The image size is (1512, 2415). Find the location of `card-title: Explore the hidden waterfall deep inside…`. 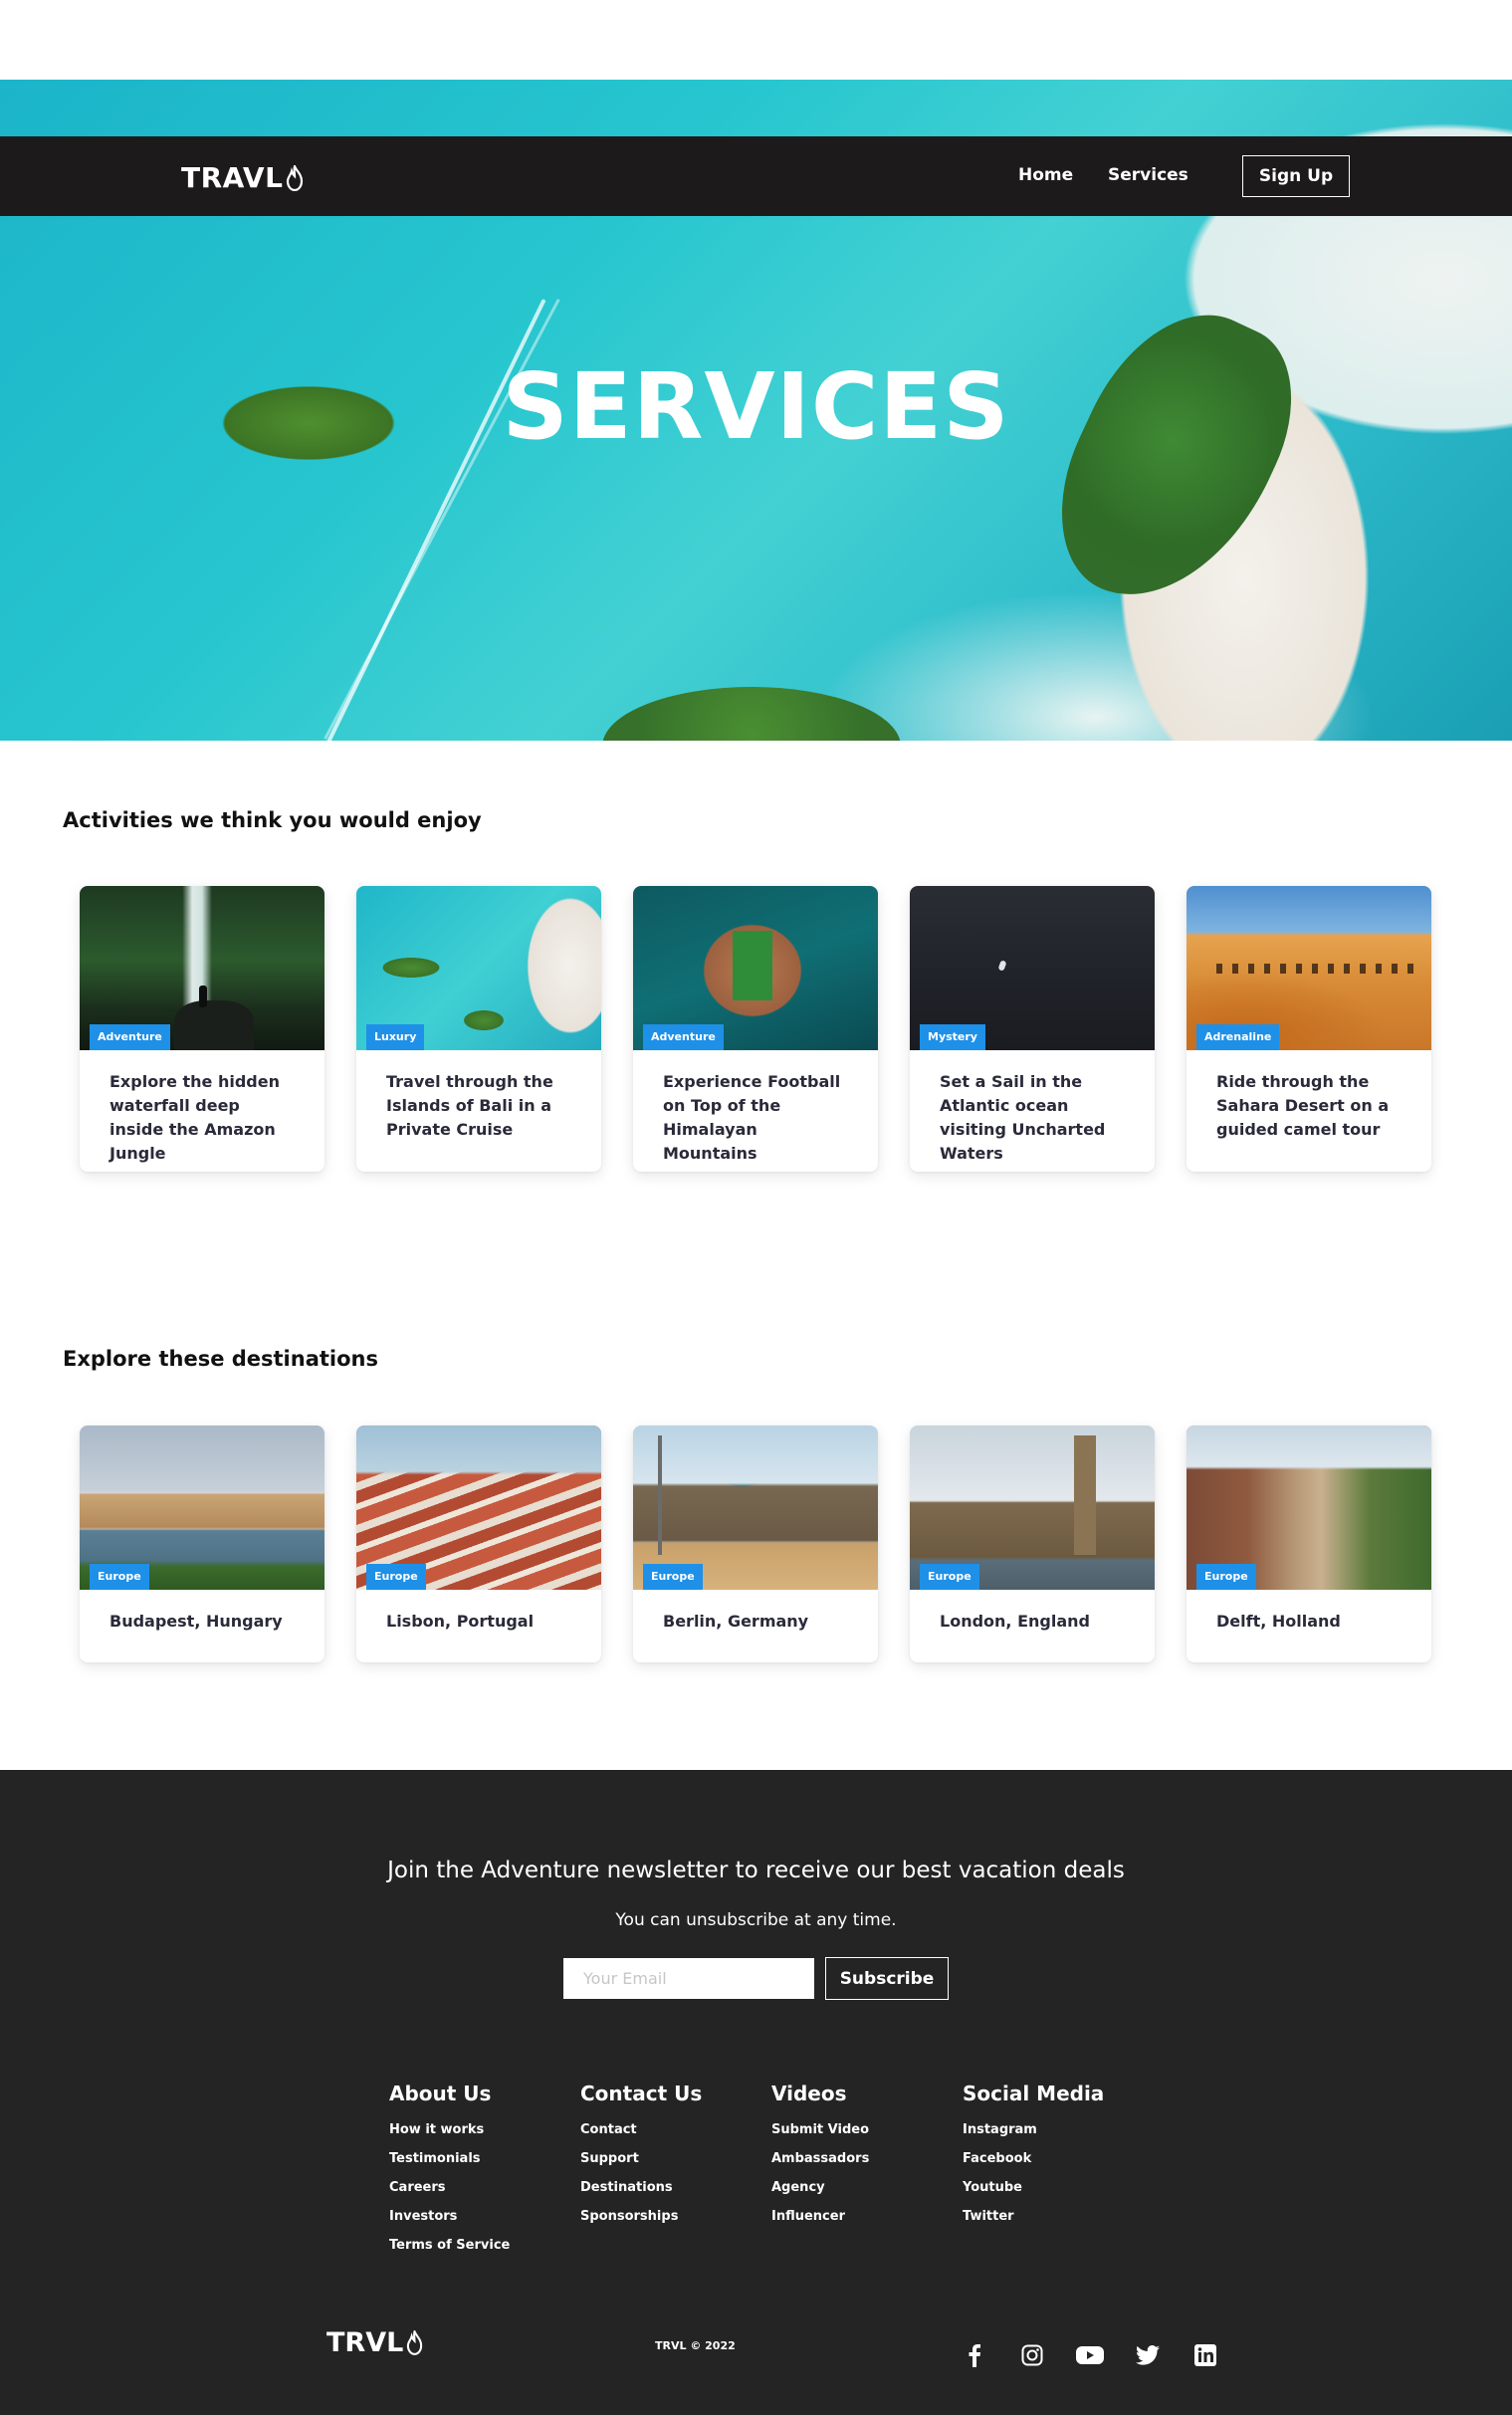

card-title: Explore the hidden waterfall deep inside… is located at coordinates (194, 1118).